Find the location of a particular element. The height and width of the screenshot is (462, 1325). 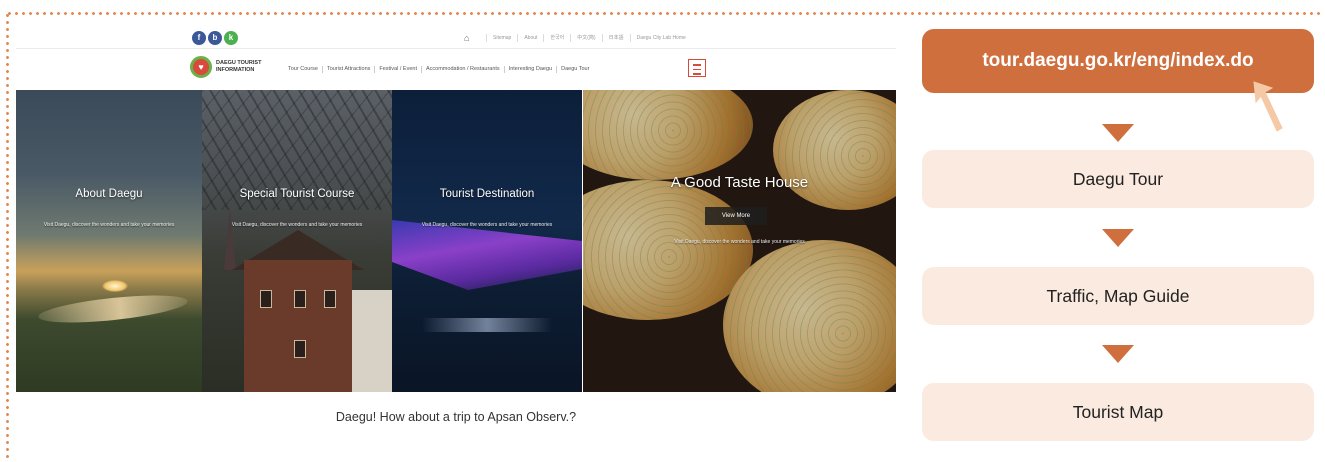

util-link-sitemap: Sitemap is located at coordinates (501, 38).